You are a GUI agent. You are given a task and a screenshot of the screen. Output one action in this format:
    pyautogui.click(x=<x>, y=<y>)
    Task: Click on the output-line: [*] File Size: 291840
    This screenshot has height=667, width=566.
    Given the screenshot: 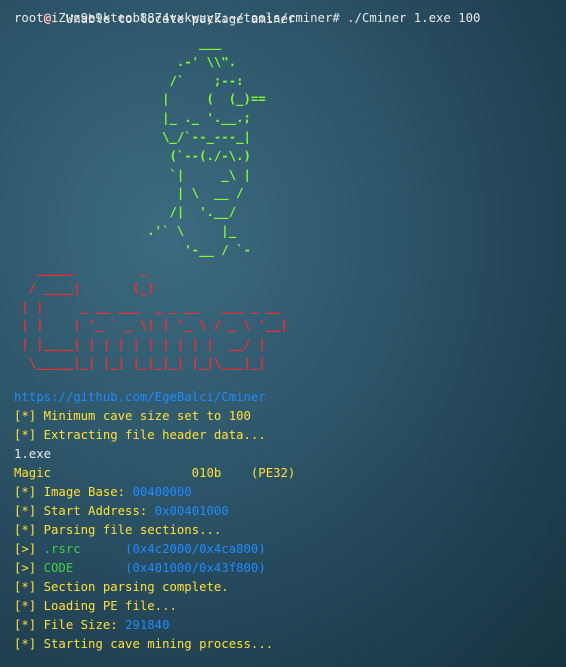 What is the action you would take?
    pyautogui.click(x=91, y=625)
    